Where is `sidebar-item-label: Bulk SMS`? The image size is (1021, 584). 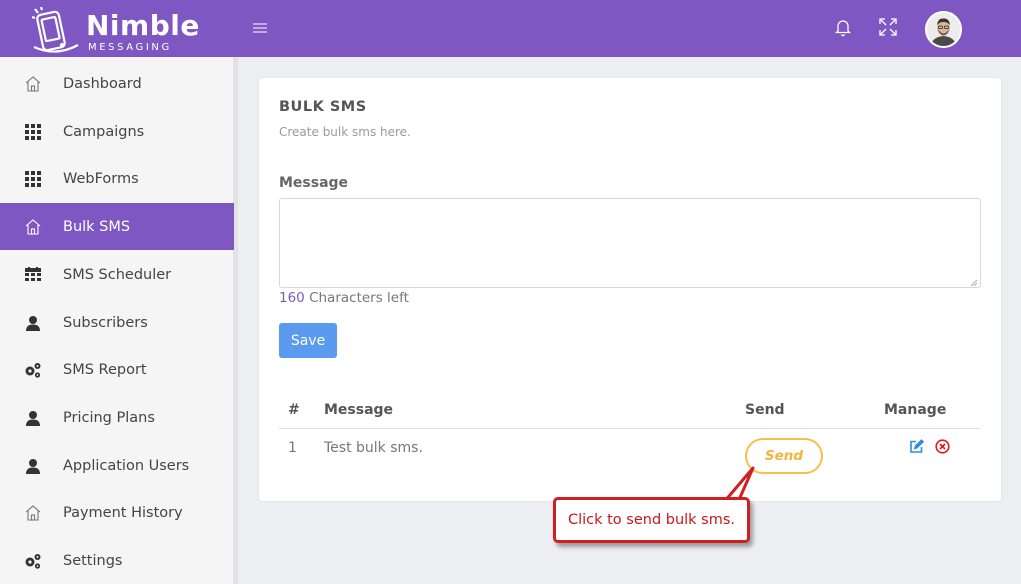 sidebar-item-label: Bulk SMS is located at coordinates (97, 227).